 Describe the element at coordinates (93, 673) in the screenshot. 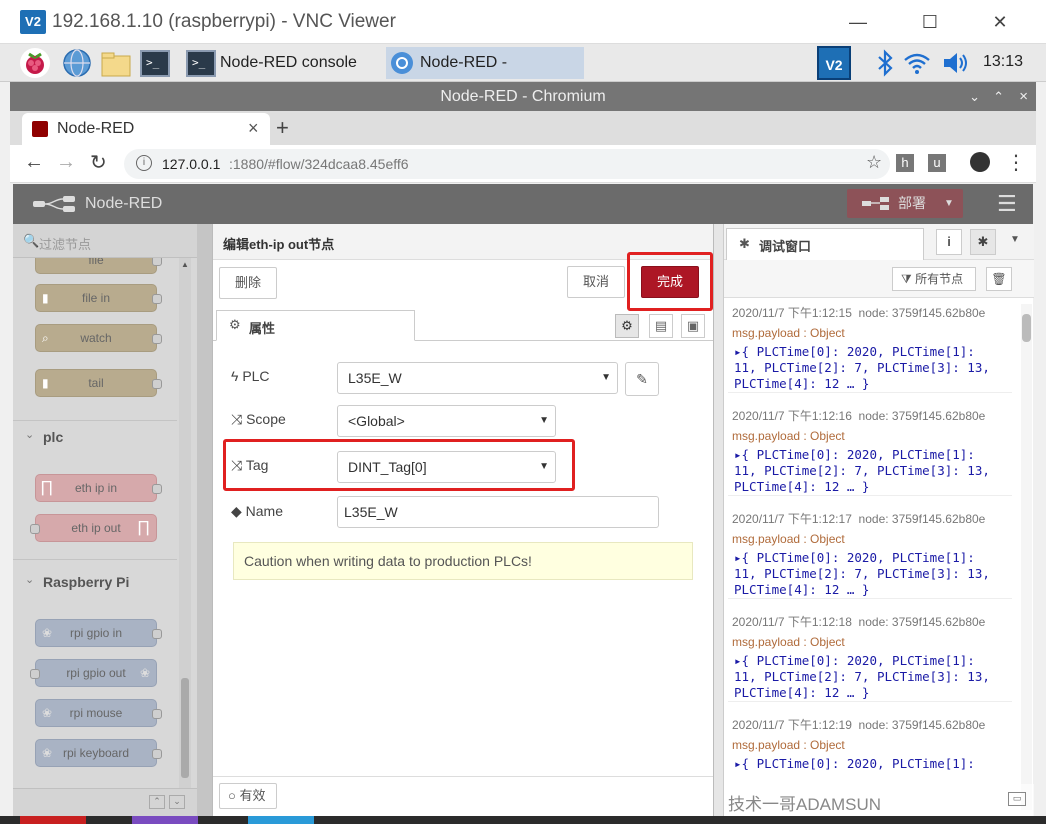

I see `palette-node-rpi-gpio-out: rpi gpio out ❀` at that location.